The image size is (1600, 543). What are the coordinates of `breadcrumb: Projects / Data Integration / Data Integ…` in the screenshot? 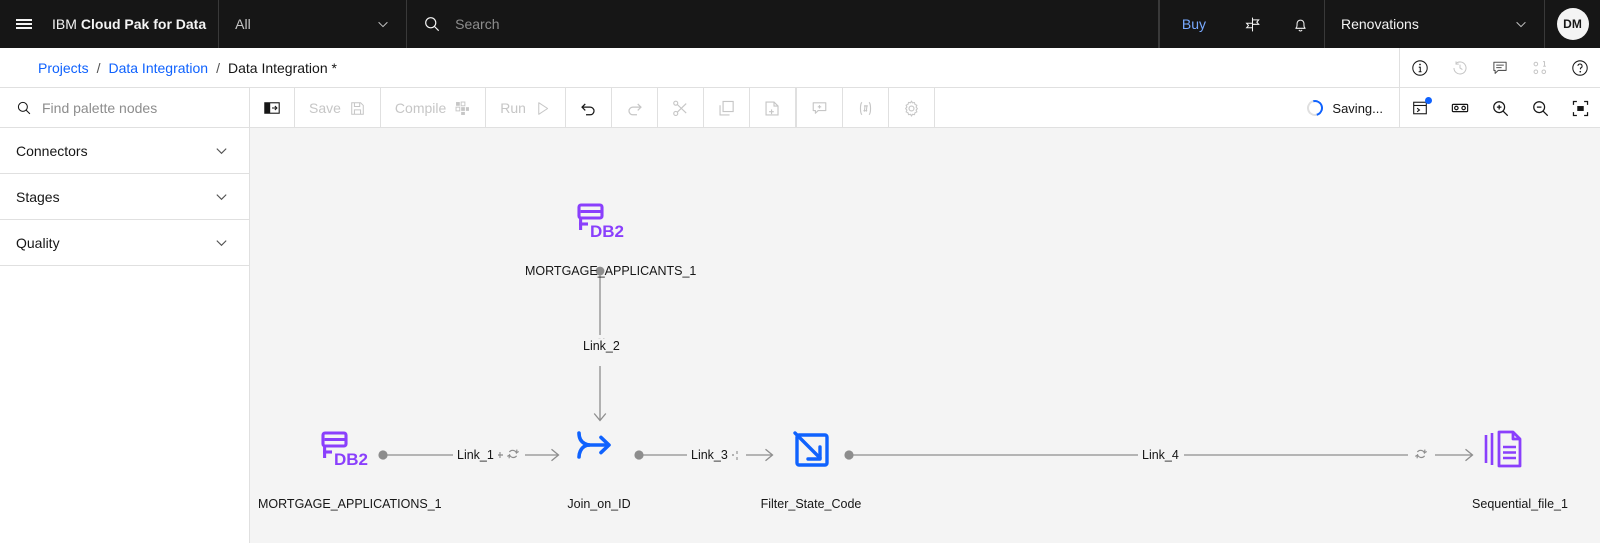 It's located at (168, 68).